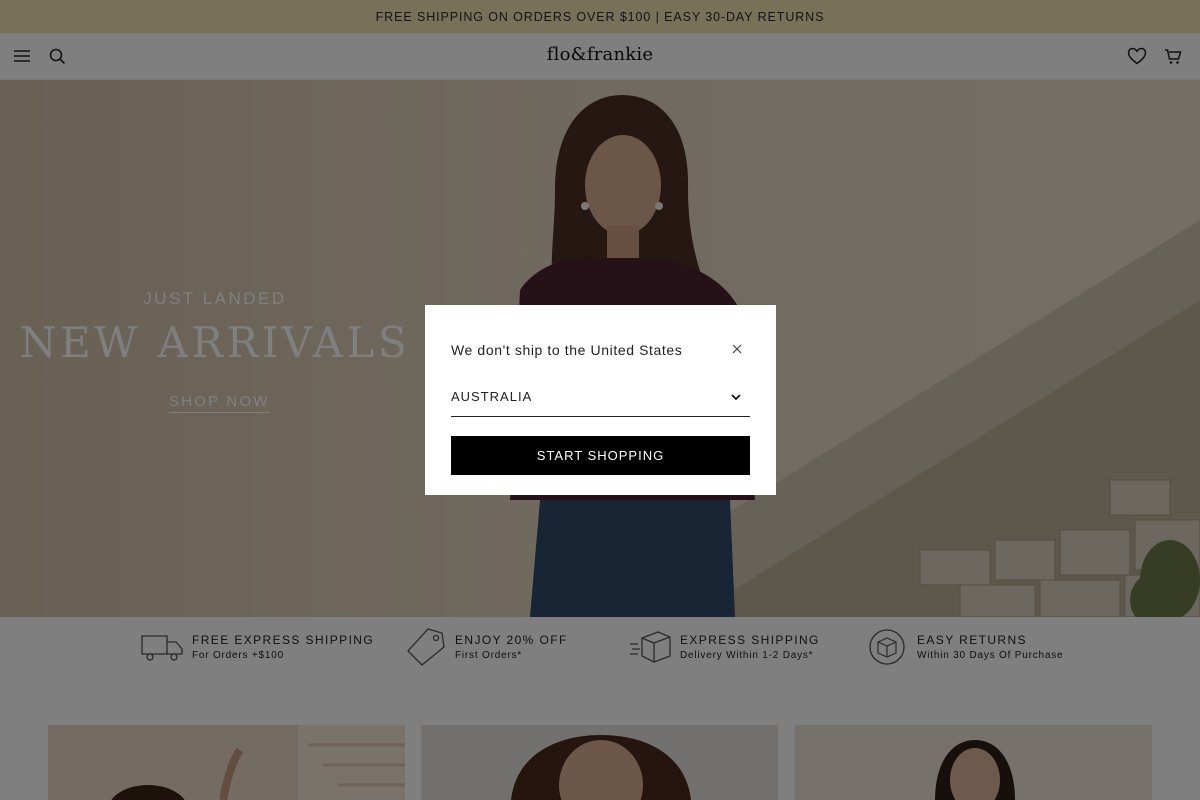 The width and height of the screenshot is (1200, 800). What do you see at coordinates (736, 397) in the screenshot?
I see `chevron-down-icon` at bounding box center [736, 397].